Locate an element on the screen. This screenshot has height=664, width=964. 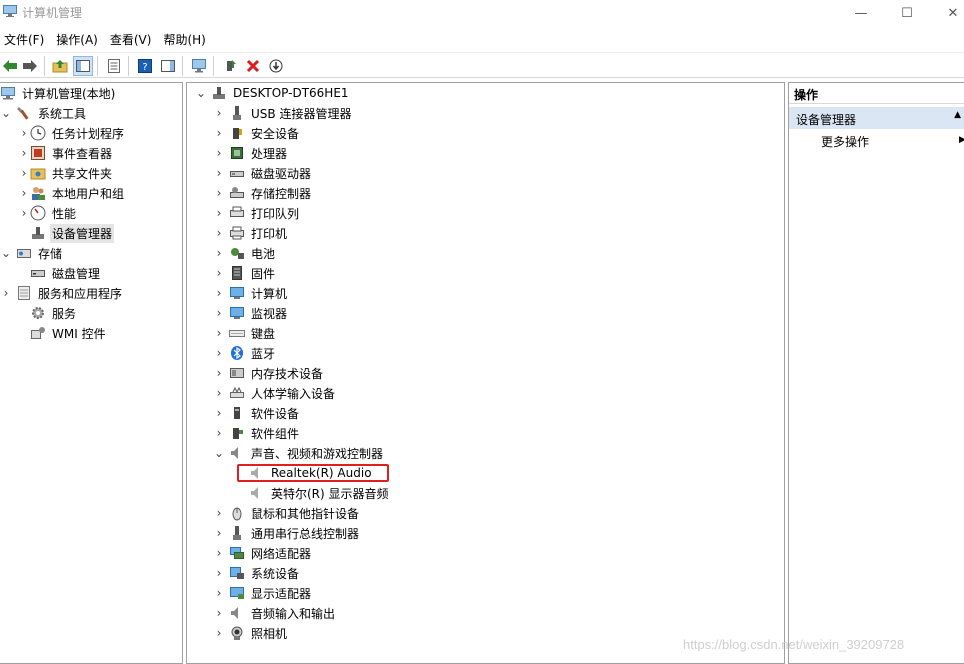
tree-storage: ⌄ 存储 is located at coordinates (32, 253).